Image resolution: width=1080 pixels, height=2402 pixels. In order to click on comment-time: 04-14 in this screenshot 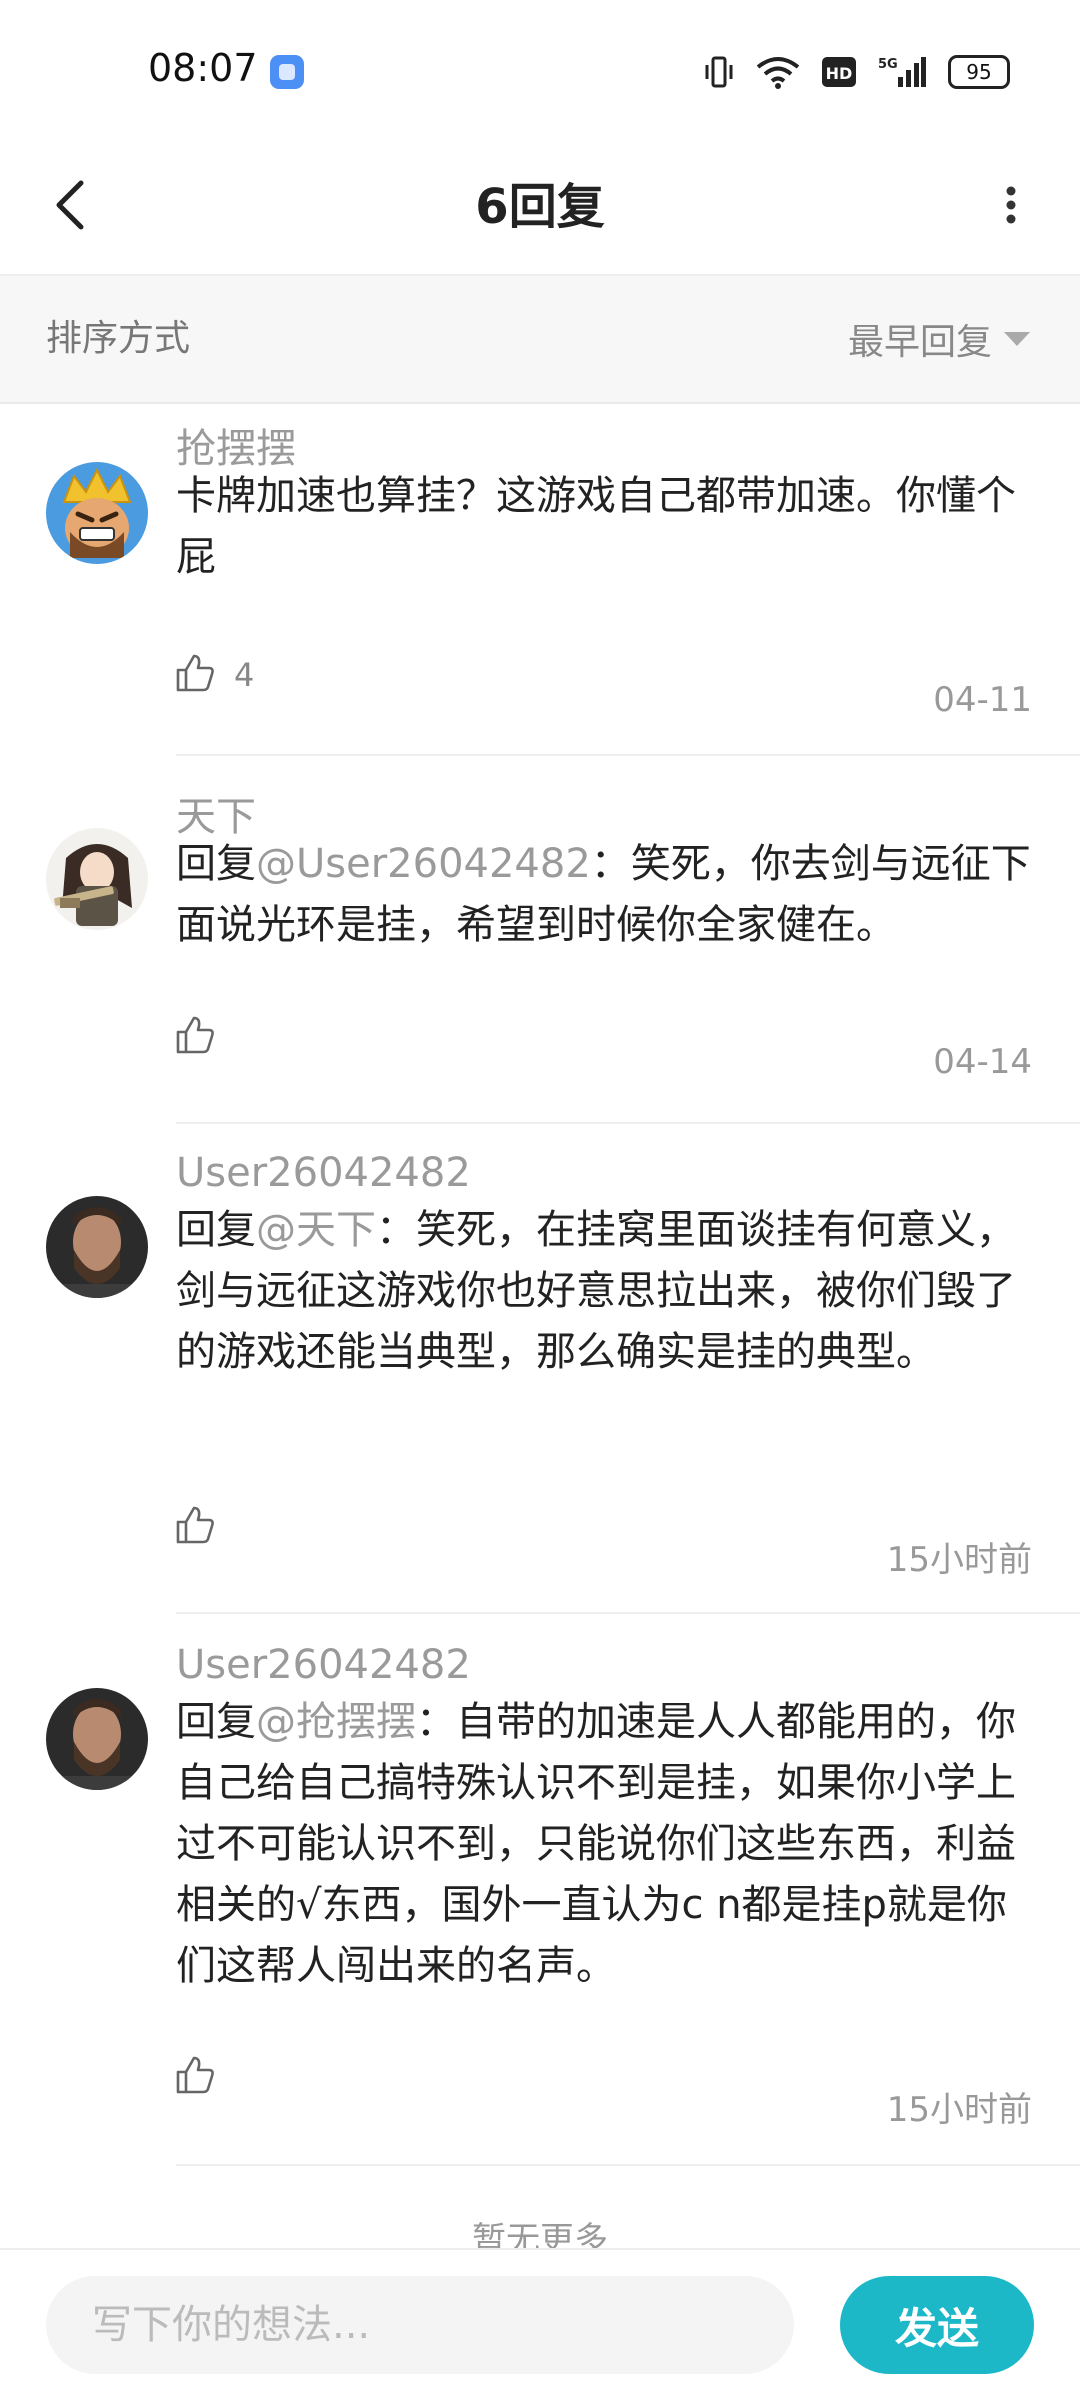, I will do `click(982, 1062)`.